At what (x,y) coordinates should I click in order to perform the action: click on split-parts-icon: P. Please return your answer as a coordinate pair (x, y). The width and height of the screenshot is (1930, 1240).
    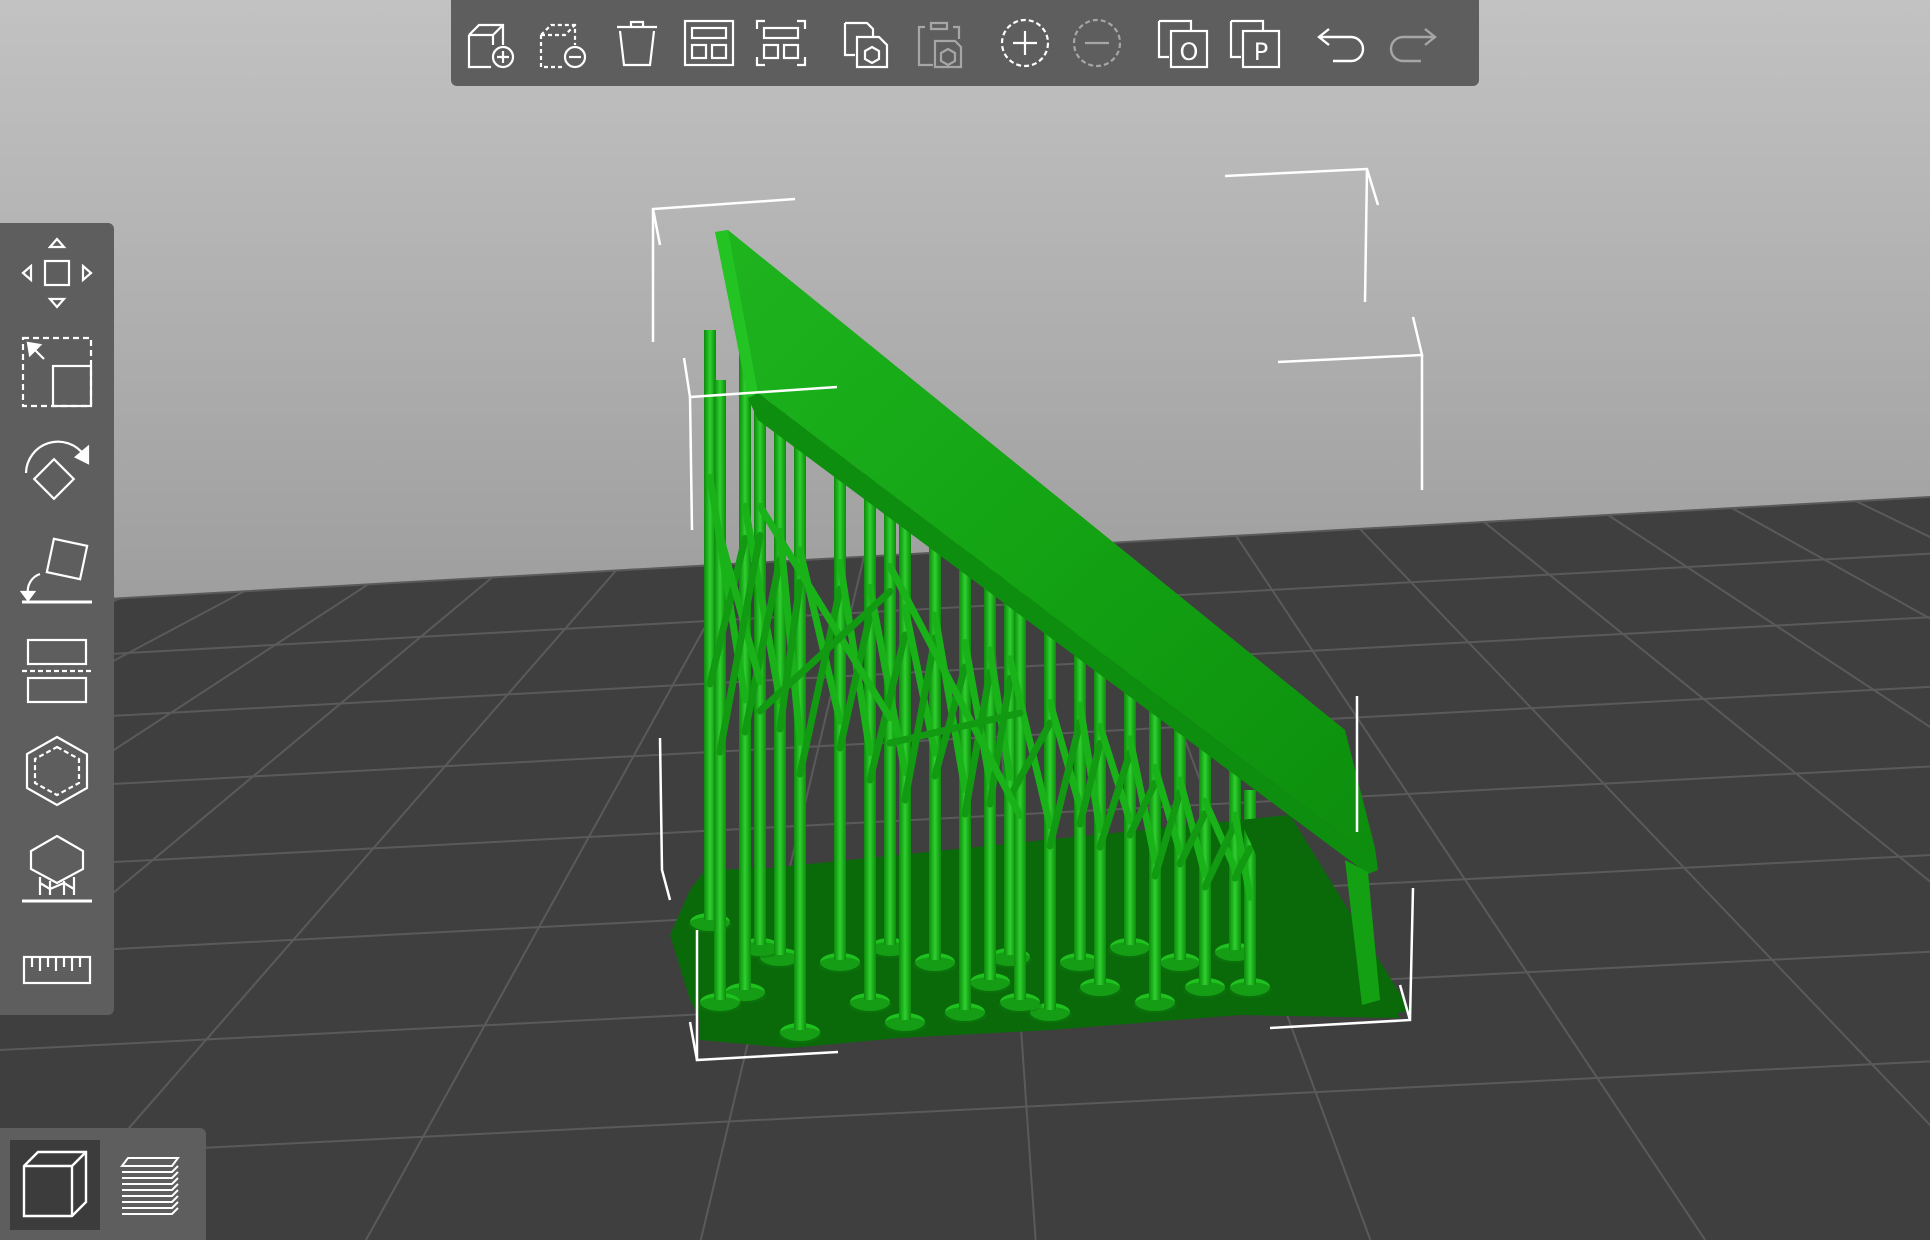
    Looking at the image, I should click on (1255, 44).